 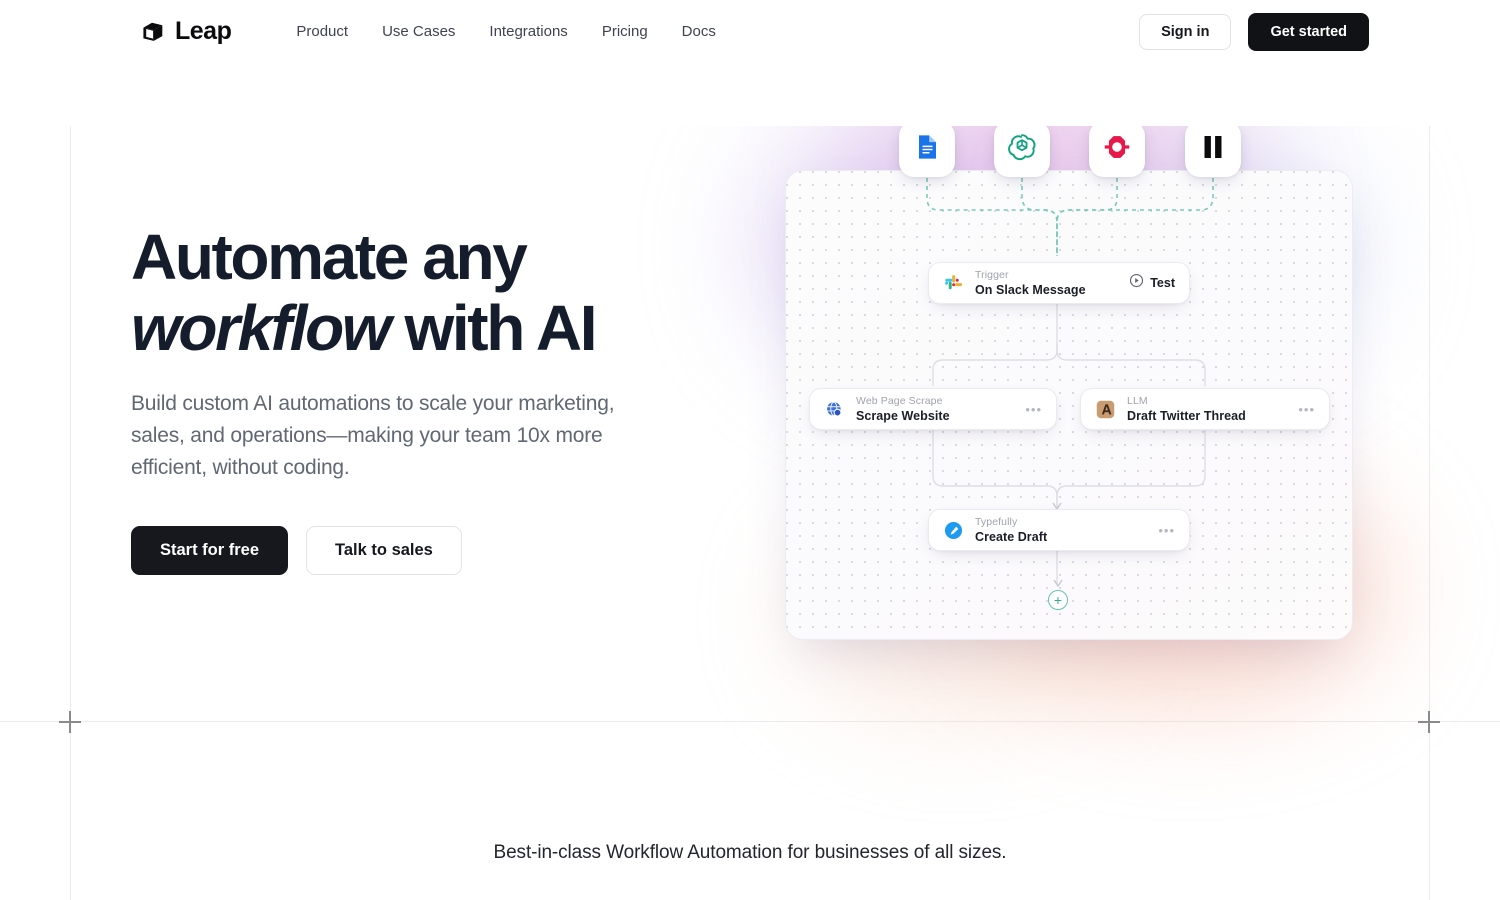 I want to click on nav-link-integrations: Integrations, so click(x=528, y=31).